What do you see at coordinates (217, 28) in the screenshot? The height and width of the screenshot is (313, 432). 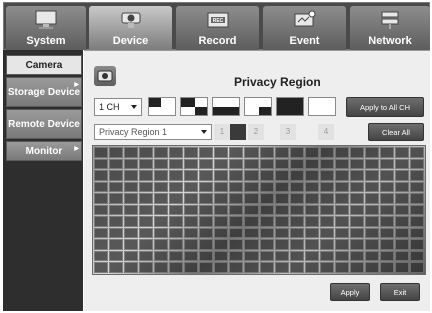 I see `tab-record: REC Record` at bounding box center [217, 28].